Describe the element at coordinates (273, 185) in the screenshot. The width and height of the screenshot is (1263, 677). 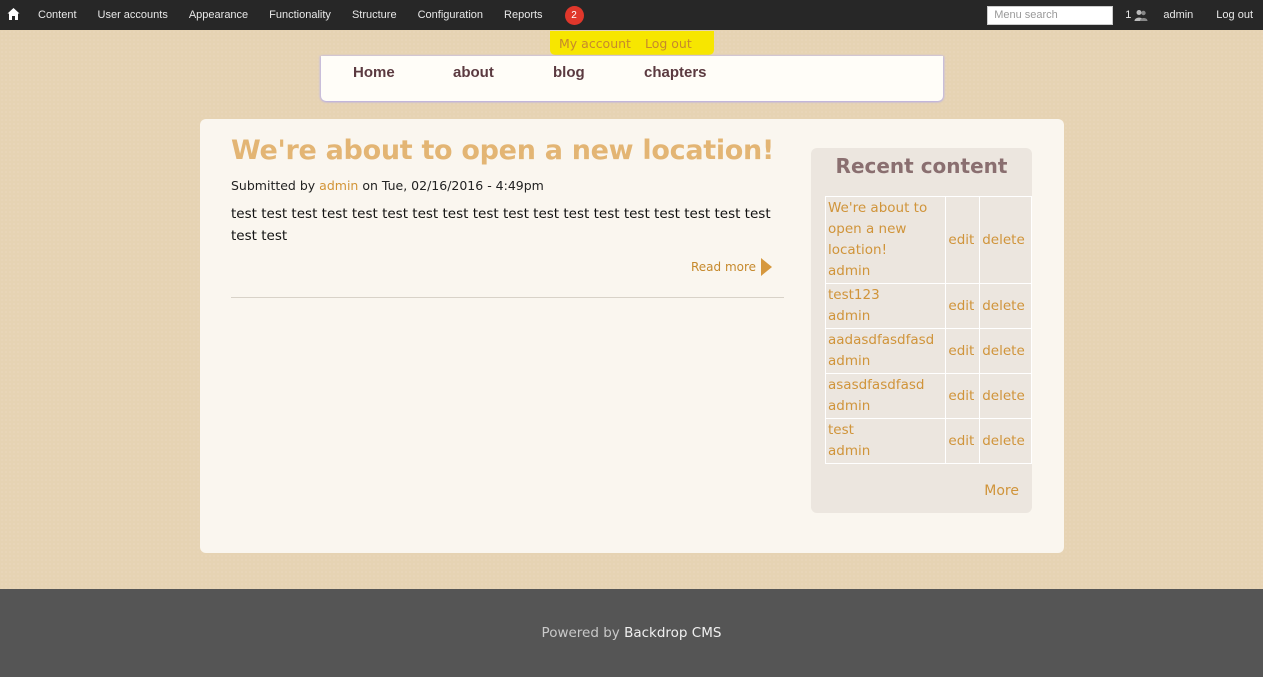
I see `submitted-prefix: Submitted by` at that location.